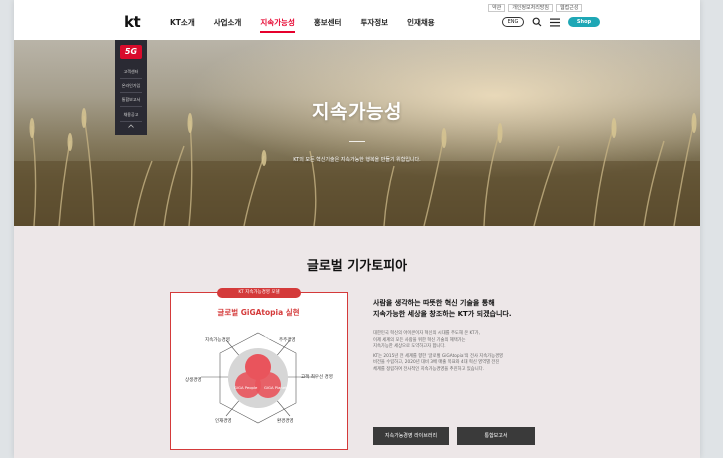  Describe the element at coordinates (287, 340) in the screenshot. I see `diagram-label-shareholder: 주주경영` at that location.